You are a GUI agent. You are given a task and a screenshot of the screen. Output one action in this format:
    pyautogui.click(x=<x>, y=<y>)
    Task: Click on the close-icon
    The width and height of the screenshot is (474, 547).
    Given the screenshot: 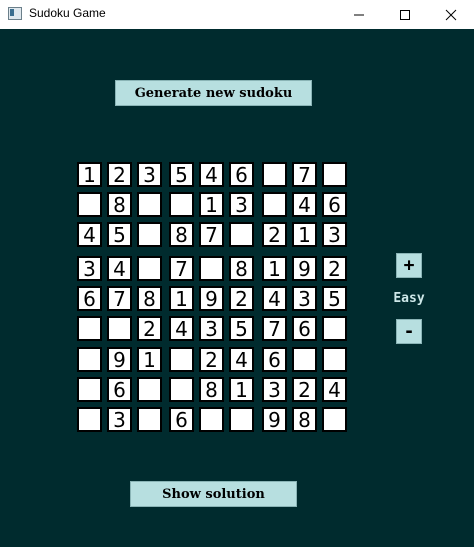 What is the action you would take?
    pyautogui.click(x=451, y=14)
    